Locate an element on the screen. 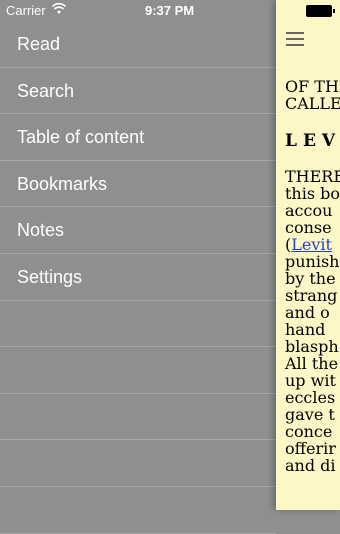 The image size is (340, 534). body-line: this bo is located at coordinates (312, 193).